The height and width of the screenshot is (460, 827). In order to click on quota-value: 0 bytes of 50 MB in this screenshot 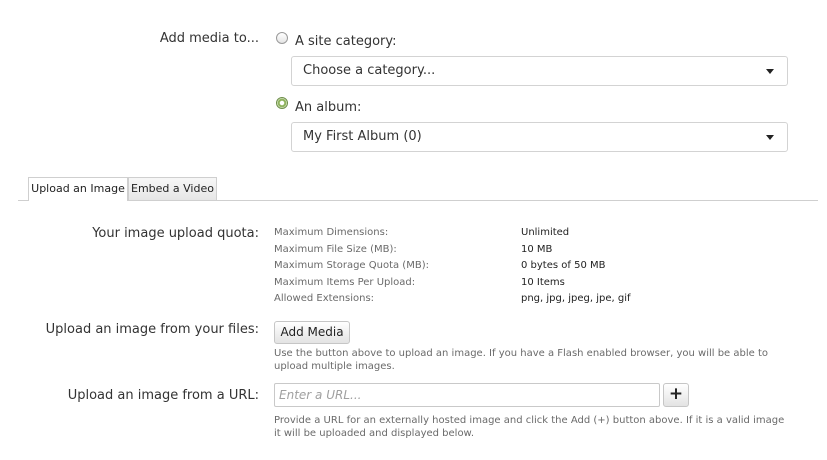, I will do `click(563, 265)`.